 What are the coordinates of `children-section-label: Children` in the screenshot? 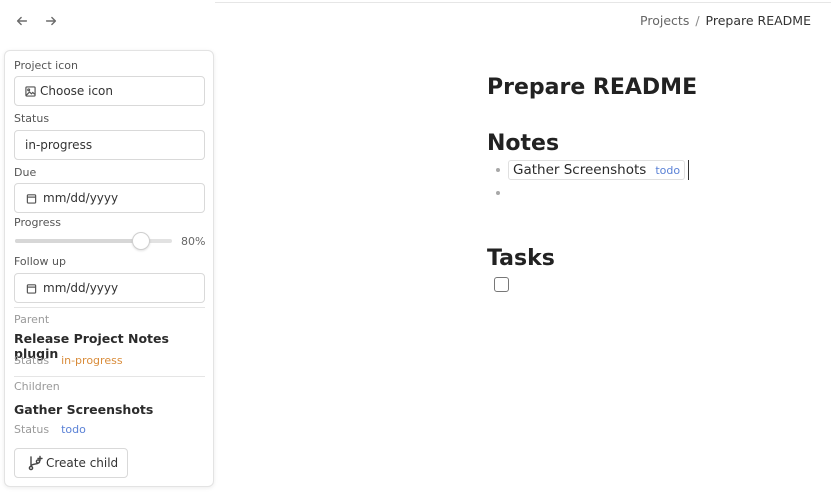 It's located at (37, 386).